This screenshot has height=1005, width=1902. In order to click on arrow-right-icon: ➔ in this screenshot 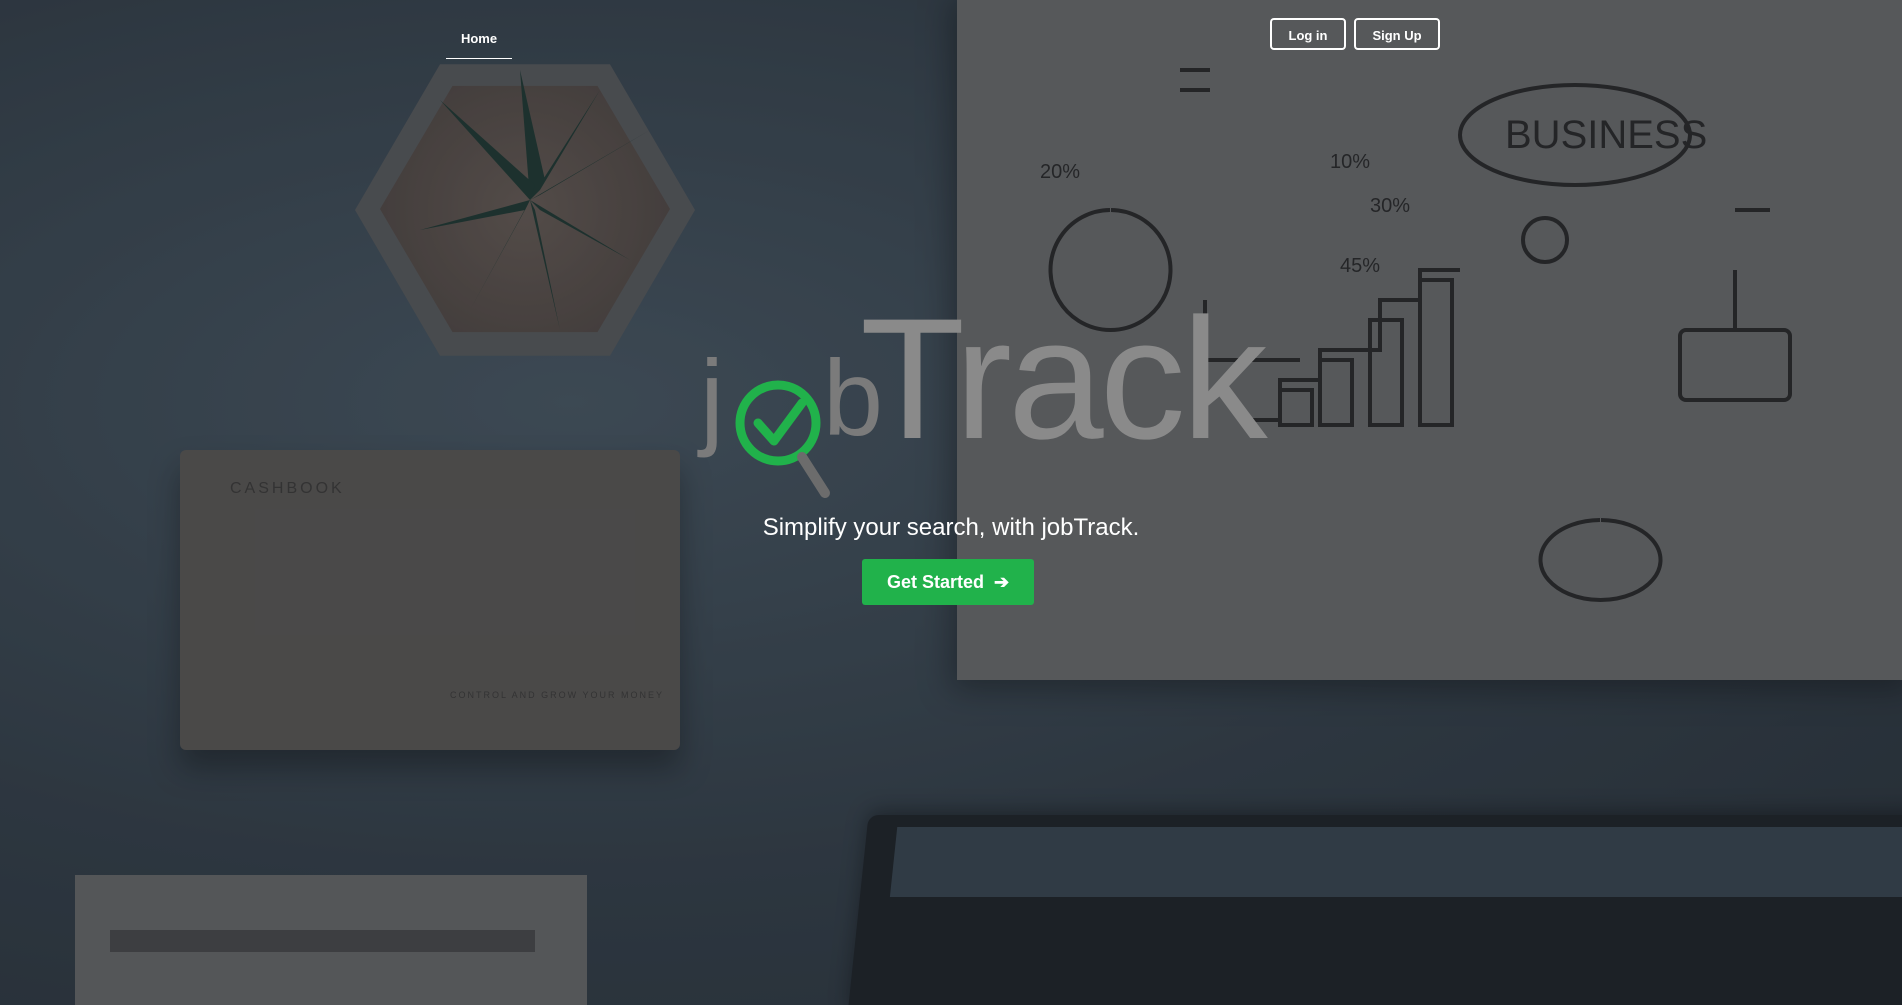, I will do `click(1001, 582)`.